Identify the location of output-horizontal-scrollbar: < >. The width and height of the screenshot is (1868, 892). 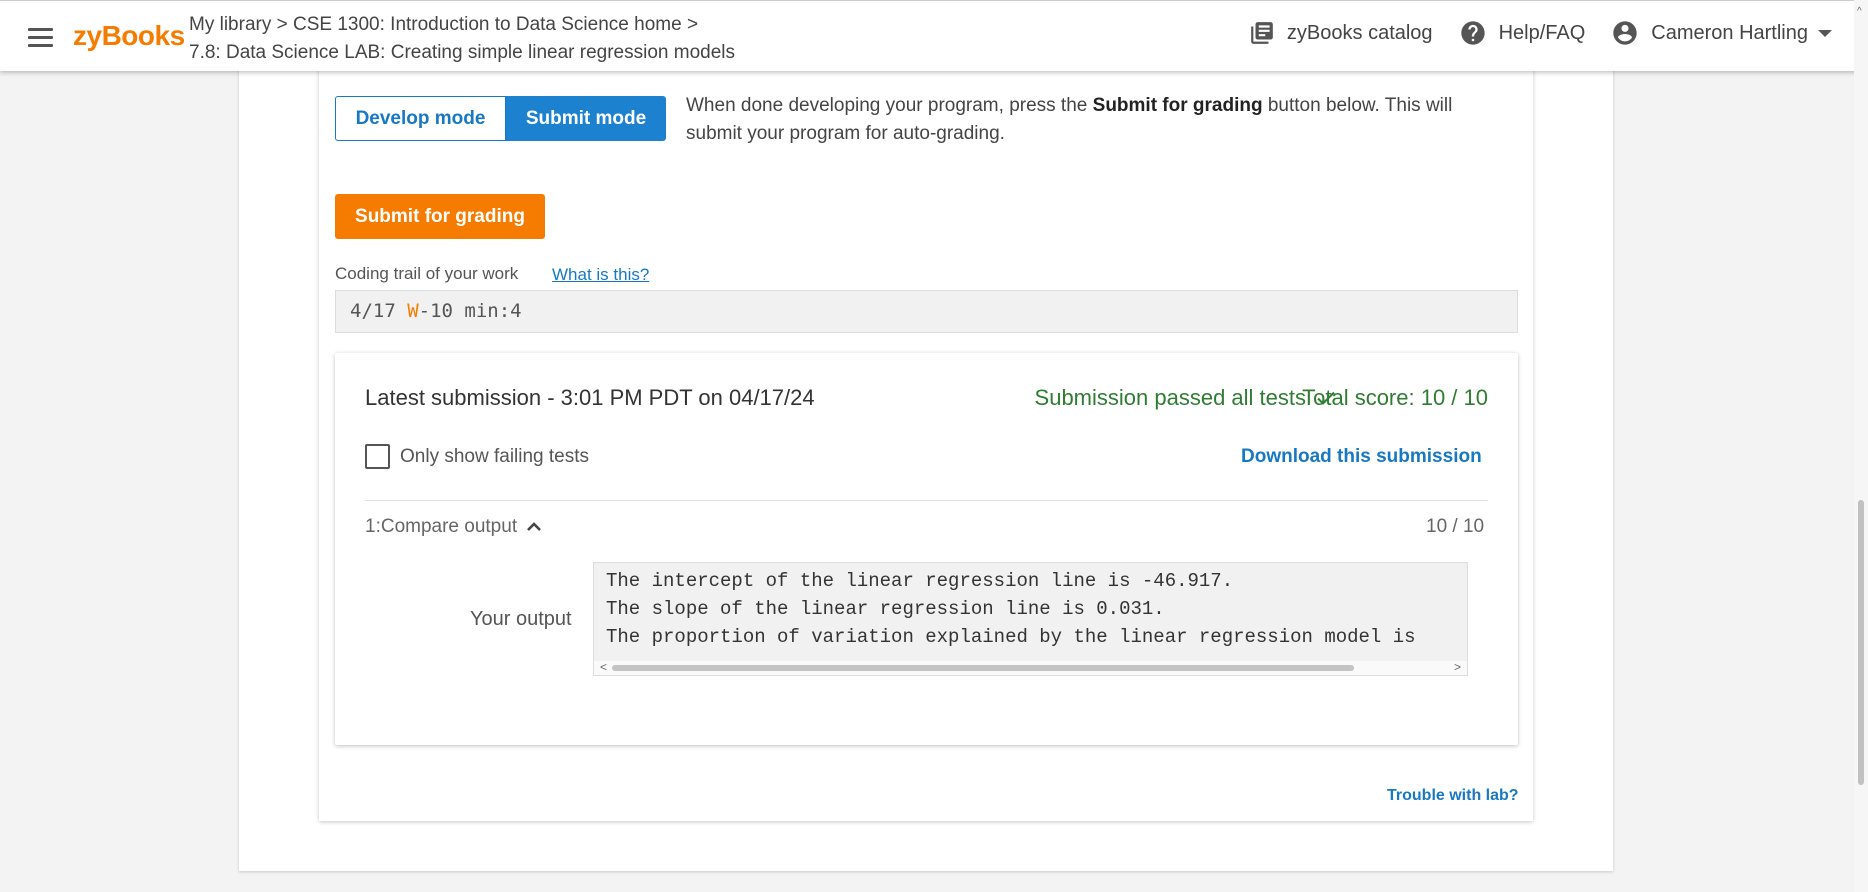
(1030, 667).